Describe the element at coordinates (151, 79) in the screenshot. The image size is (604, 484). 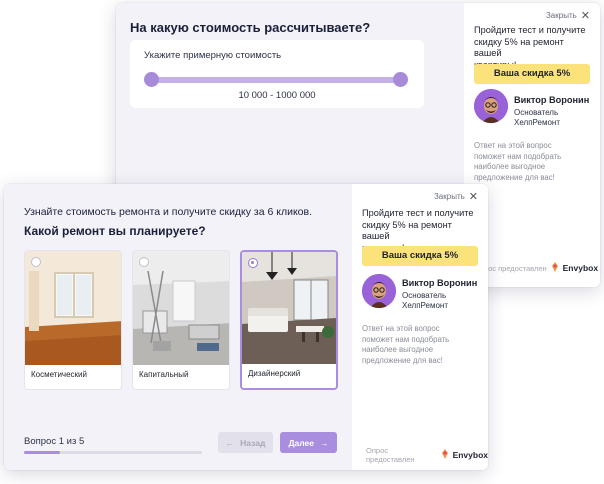
I see `slider-min-handle` at that location.